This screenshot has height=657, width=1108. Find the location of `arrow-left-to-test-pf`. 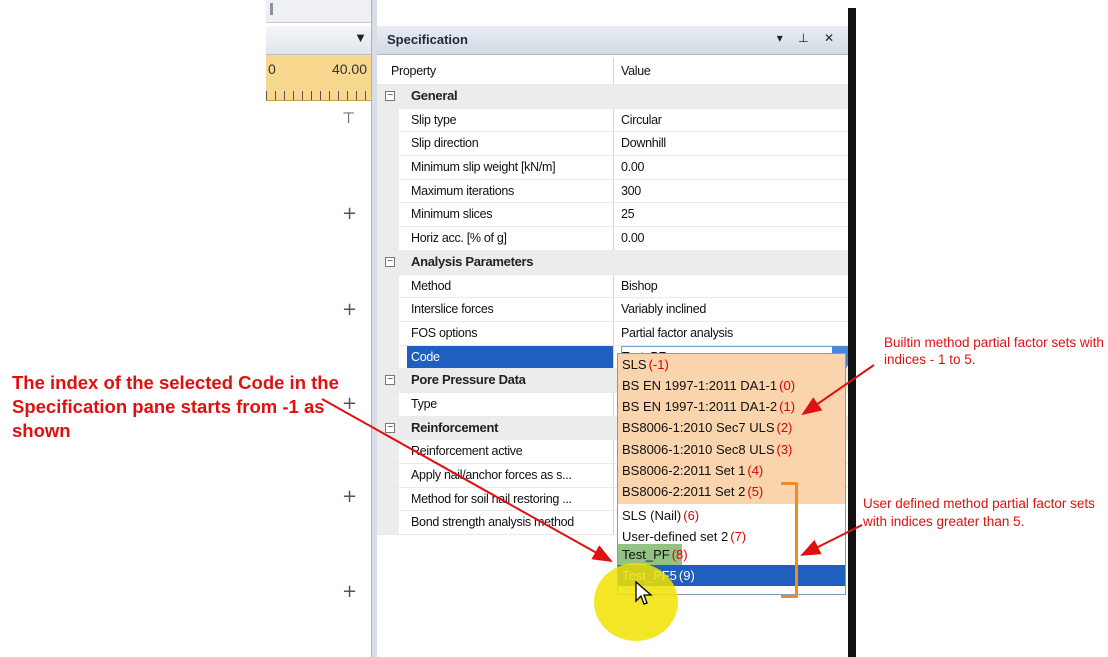

arrow-left-to-test-pf is located at coordinates (467, 480).